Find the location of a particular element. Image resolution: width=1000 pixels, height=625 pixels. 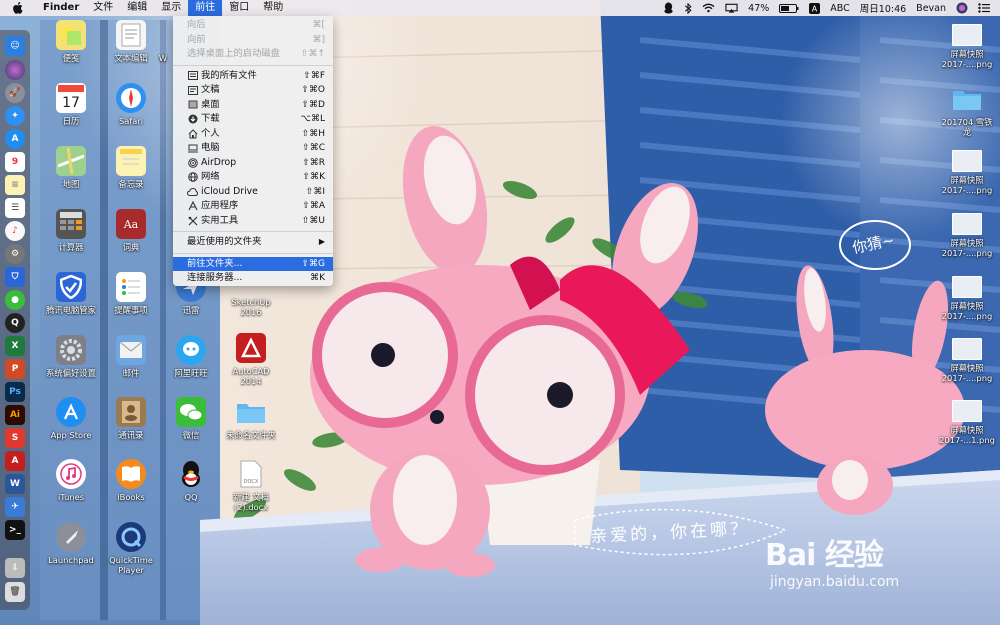

airdrop-item: AirDrop ⇧⌘R is located at coordinates (253, 163).